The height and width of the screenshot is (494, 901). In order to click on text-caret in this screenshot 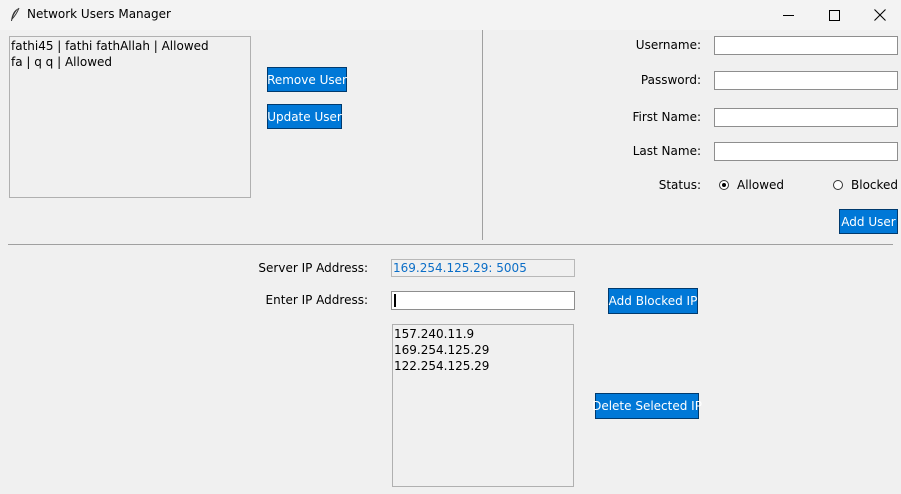, I will do `click(395, 300)`.